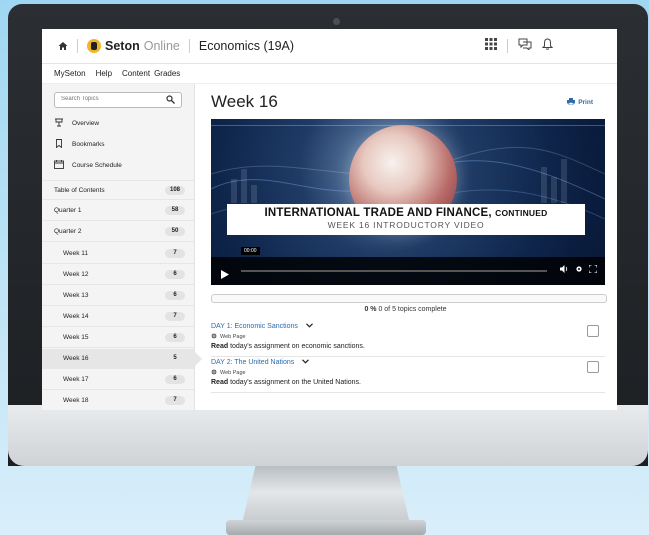 This screenshot has height=535, width=649. What do you see at coordinates (118, 317) in the screenshot?
I see `toc-row-week-14: Week 14 7` at bounding box center [118, 317].